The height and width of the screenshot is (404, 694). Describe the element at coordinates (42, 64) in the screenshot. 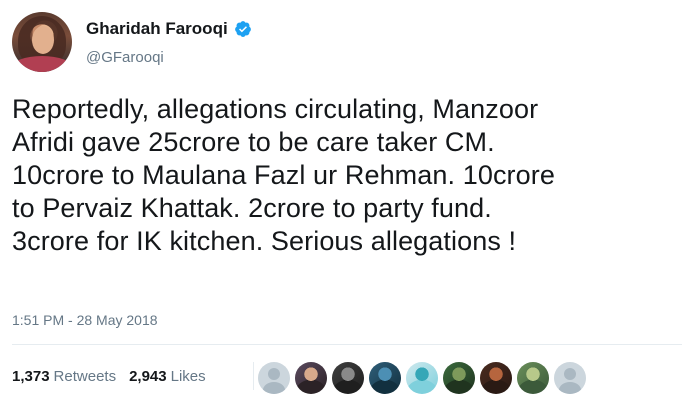

I see `avatar-shoulders` at that location.